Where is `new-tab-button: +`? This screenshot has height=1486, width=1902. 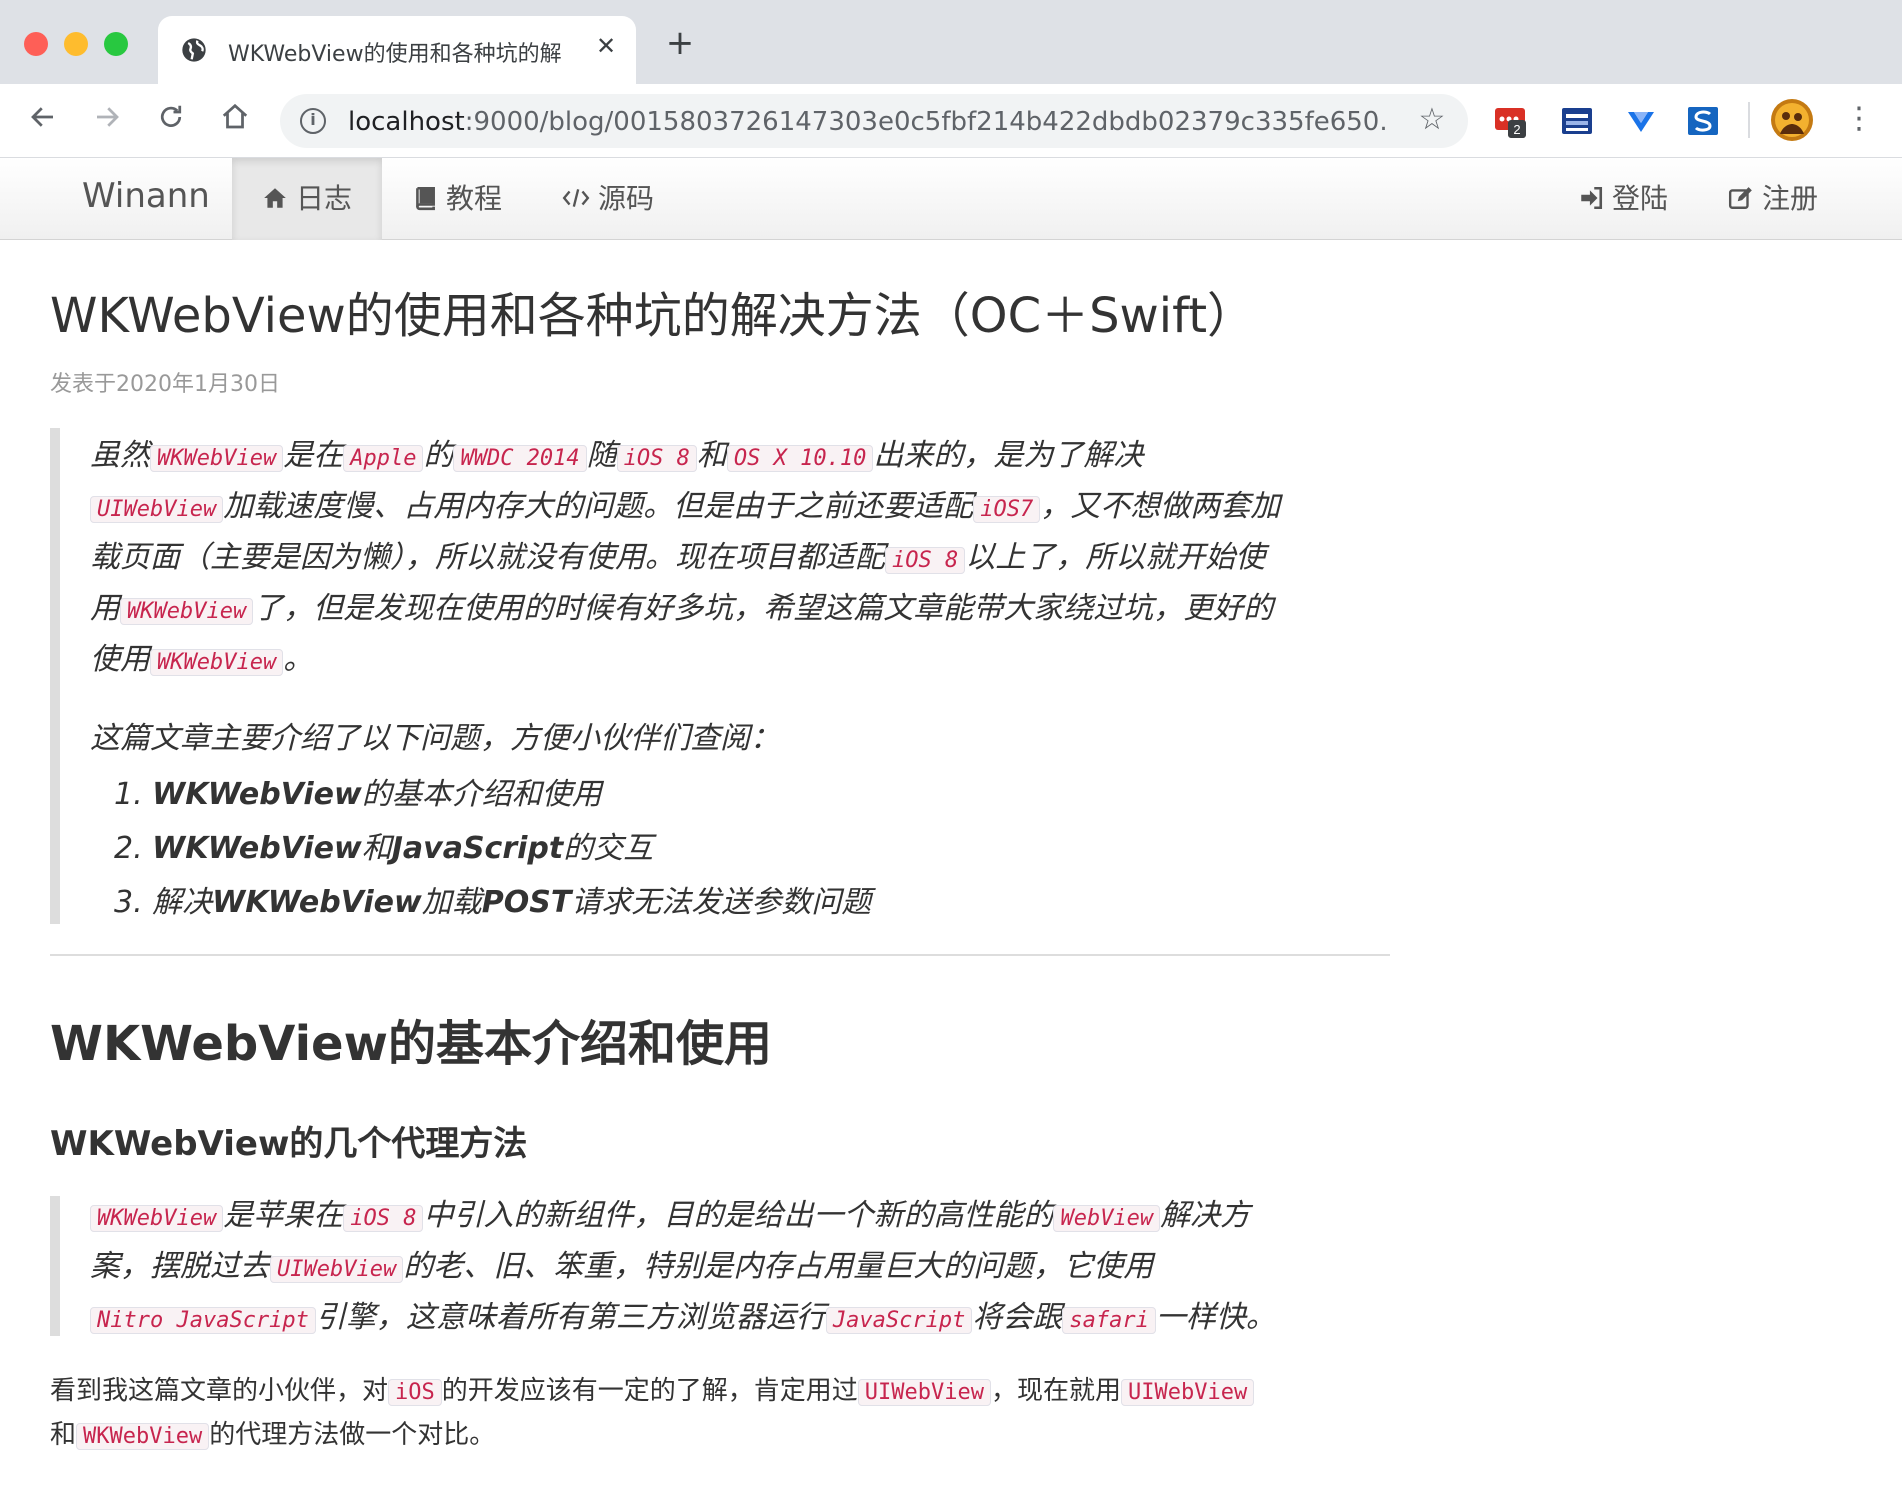
new-tab-button: + is located at coordinates (680, 43).